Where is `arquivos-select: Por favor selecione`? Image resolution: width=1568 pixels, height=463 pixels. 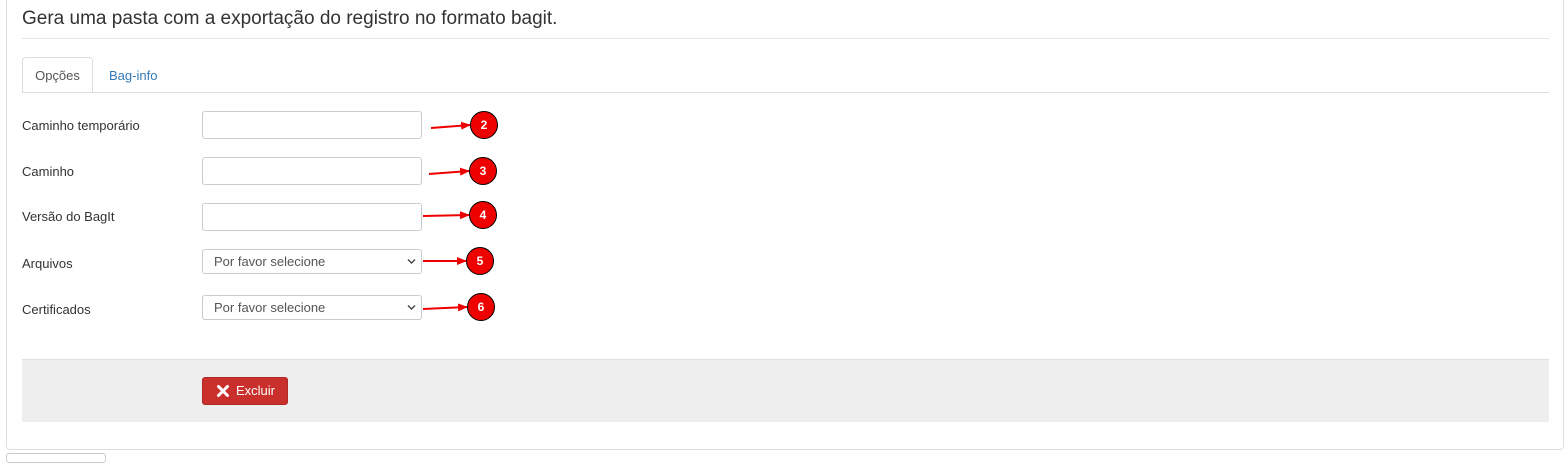 arquivos-select: Por favor selecione is located at coordinates (312, 261).